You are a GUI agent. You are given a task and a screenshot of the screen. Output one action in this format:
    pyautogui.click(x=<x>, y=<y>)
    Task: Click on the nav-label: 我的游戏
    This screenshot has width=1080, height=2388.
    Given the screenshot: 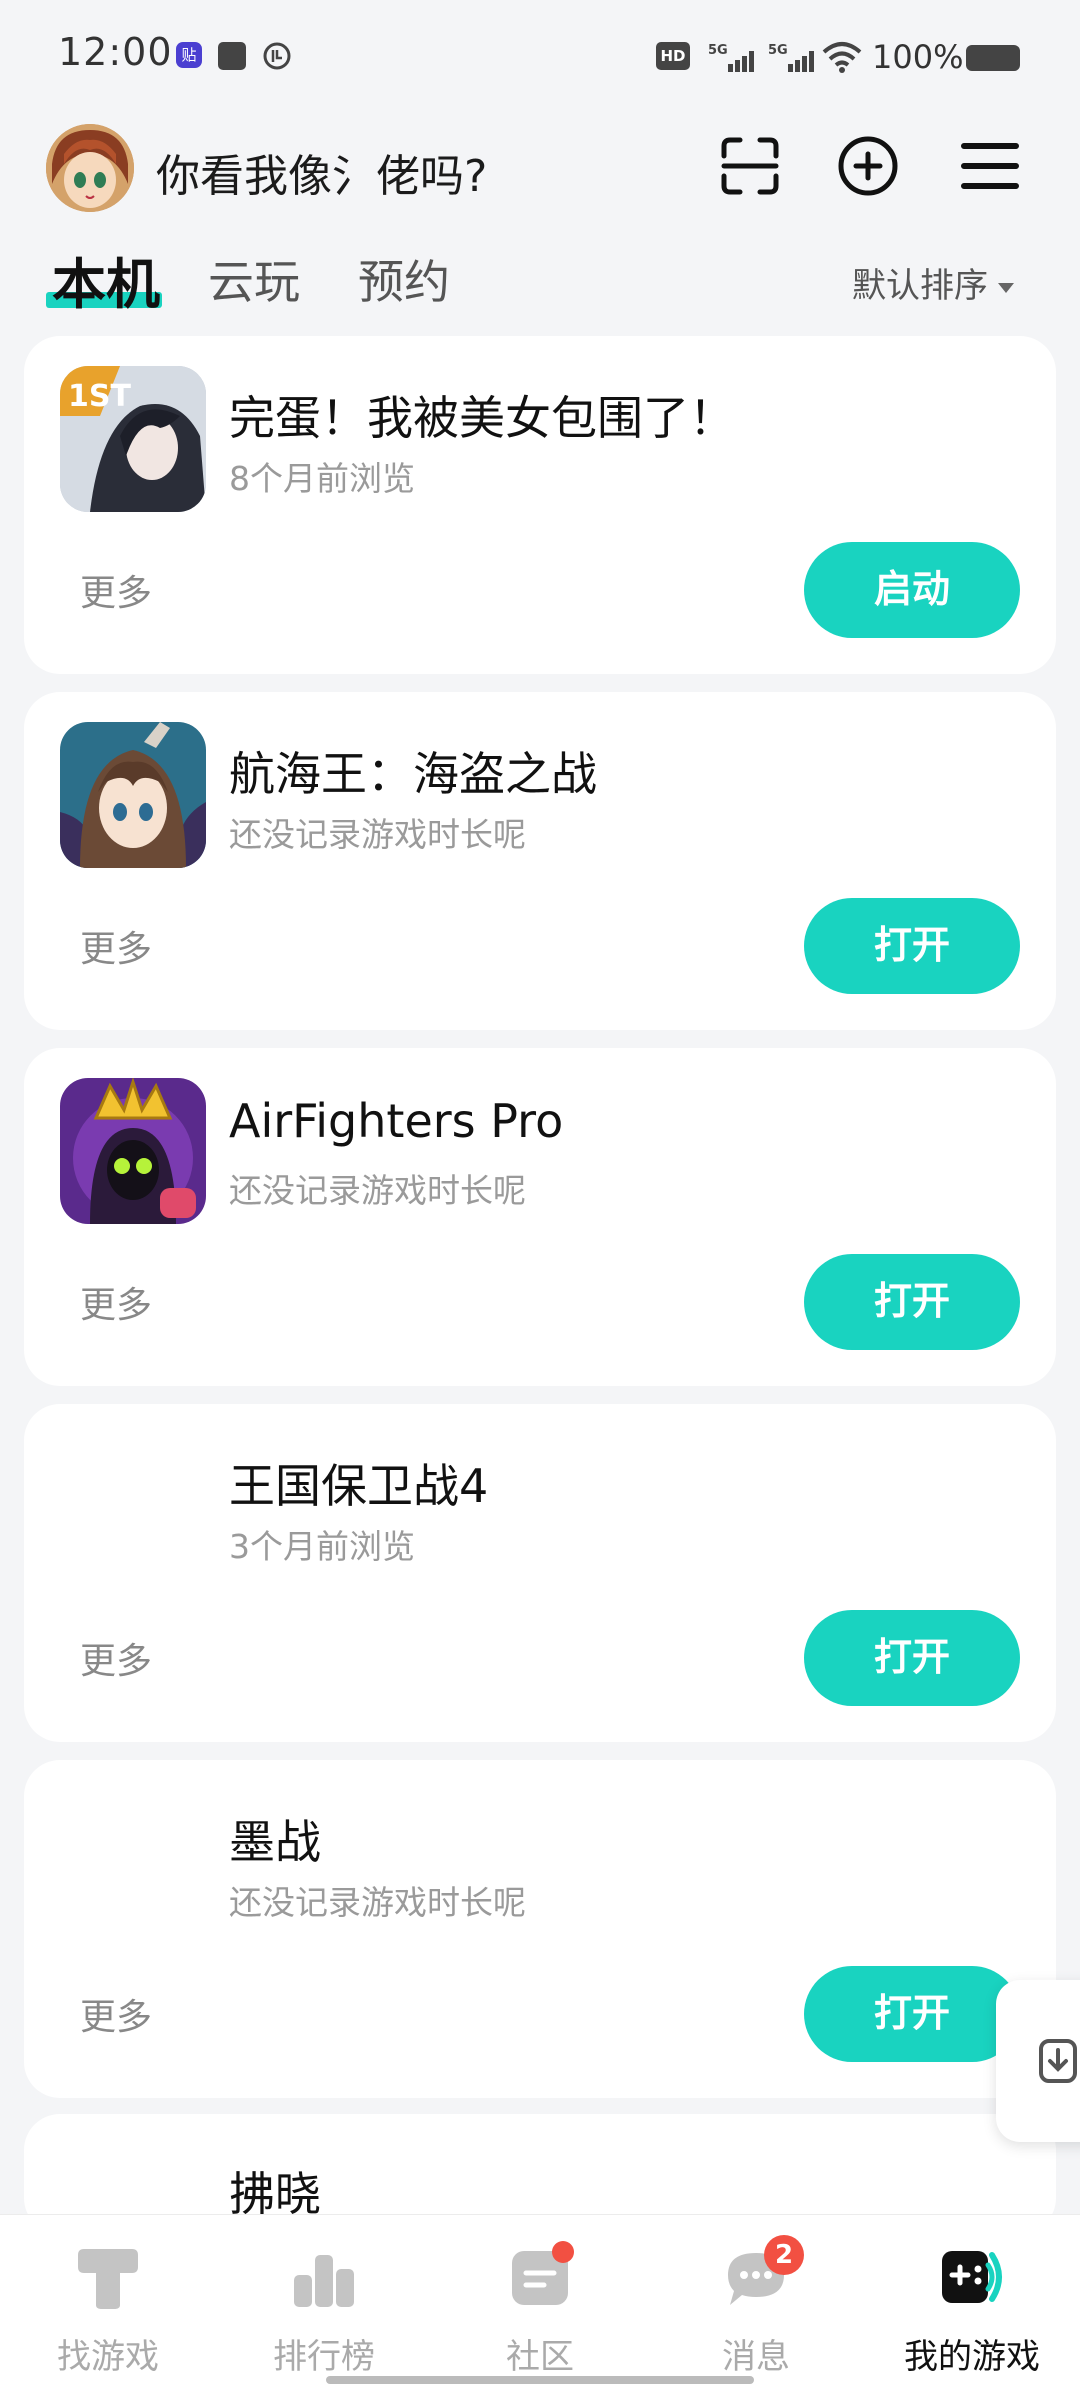 What is the action you would take?
    pyautogui.click(x=972, y=2357)
    